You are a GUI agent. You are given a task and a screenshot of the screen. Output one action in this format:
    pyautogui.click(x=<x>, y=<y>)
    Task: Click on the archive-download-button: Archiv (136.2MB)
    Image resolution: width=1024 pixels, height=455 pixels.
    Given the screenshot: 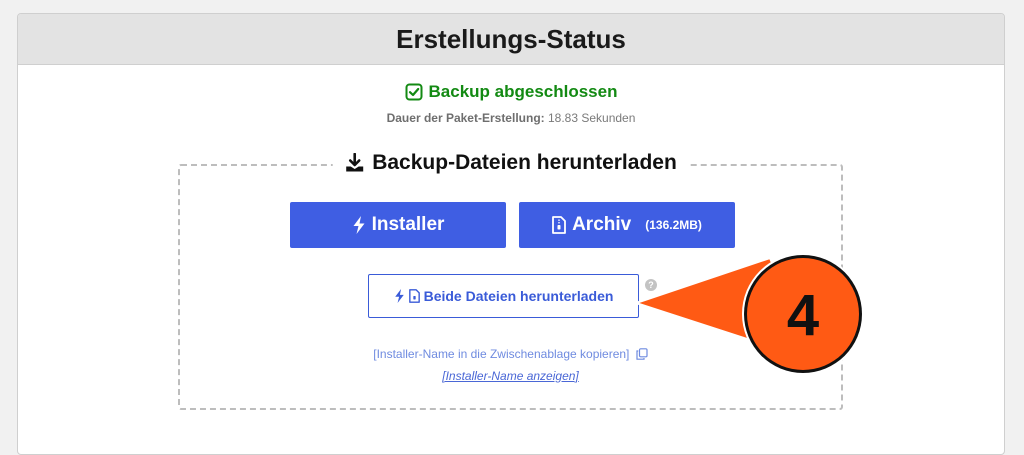 What is the action you would take?
    pyautogui.click(x=627, y=225)
    